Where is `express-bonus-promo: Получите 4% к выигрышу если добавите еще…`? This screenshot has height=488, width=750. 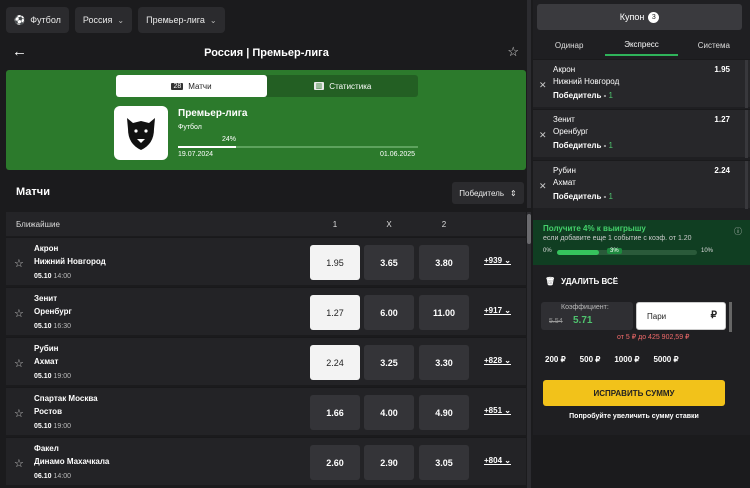 express-bonus-promo: Получите 4% к выигрышу если добавите еще… is located at coordinates (641, 242).